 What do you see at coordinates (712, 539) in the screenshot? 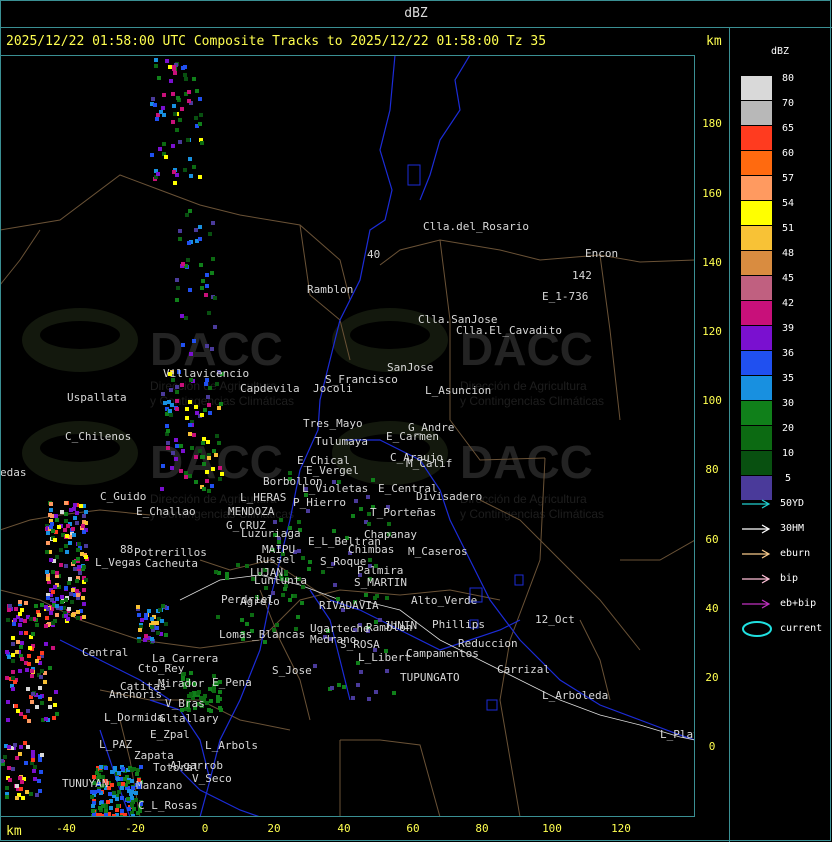
I see `y-tick-label: 60` at bounding box center [712, 539].